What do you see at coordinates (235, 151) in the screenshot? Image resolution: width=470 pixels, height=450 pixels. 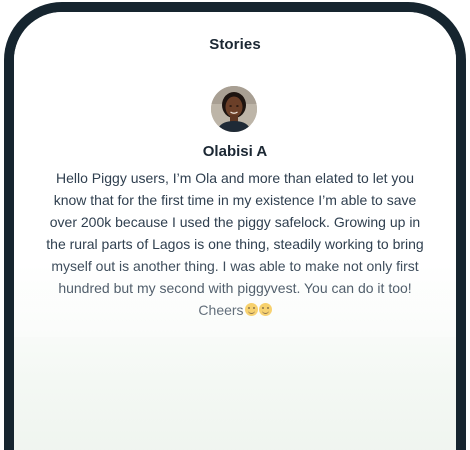 I see `author-name: Olabisi A` at bounding box center [235, 151].